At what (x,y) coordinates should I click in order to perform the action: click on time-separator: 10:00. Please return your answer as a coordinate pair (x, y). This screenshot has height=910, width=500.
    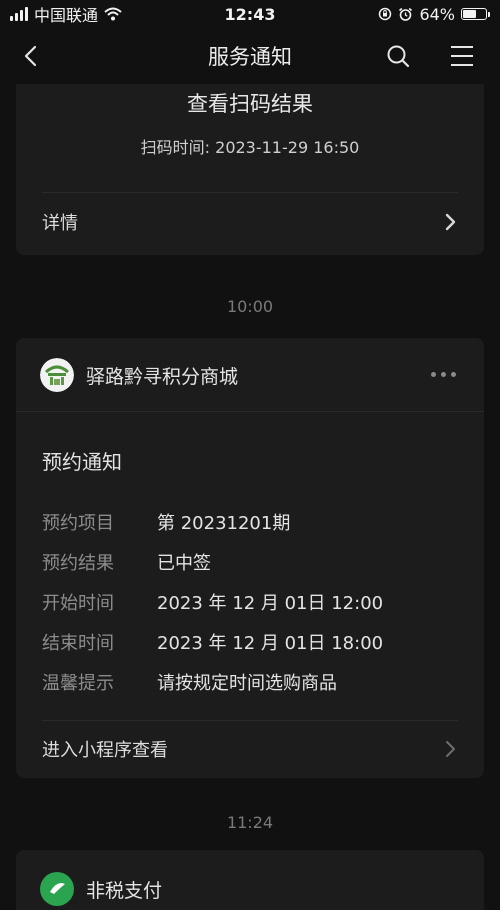
    Looking at the image, I should click on (250, 306).